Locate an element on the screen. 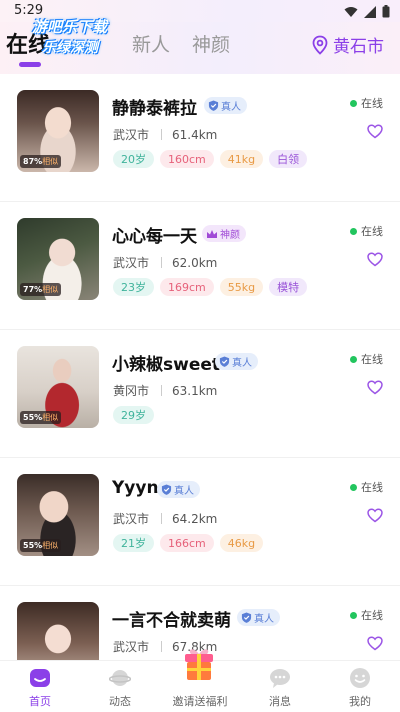  tab-beauty: 神颜 is located at coordinates (211, 43).